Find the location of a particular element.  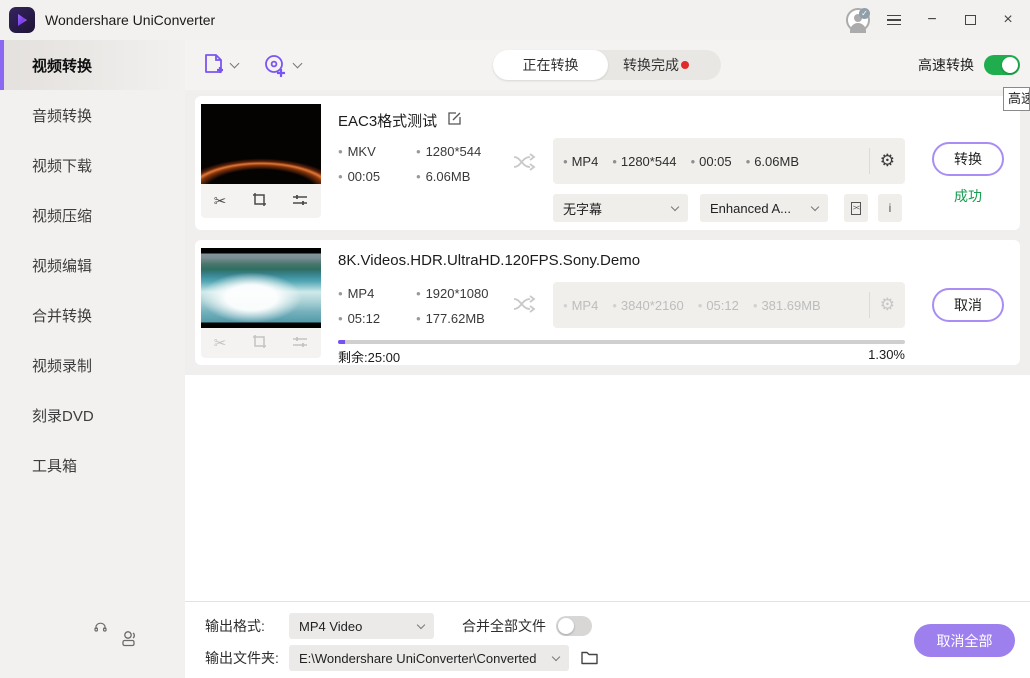

sidebar-item-video-edit: 视频编辑 is located at coordinates (92, 265).